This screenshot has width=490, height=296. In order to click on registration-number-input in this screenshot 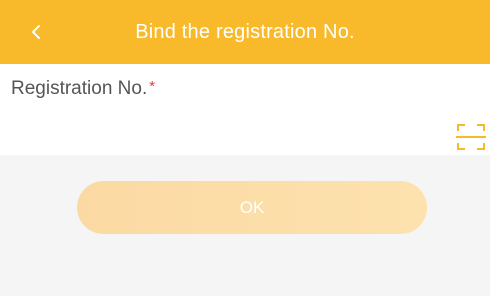, I will do `click(221, 130)`.